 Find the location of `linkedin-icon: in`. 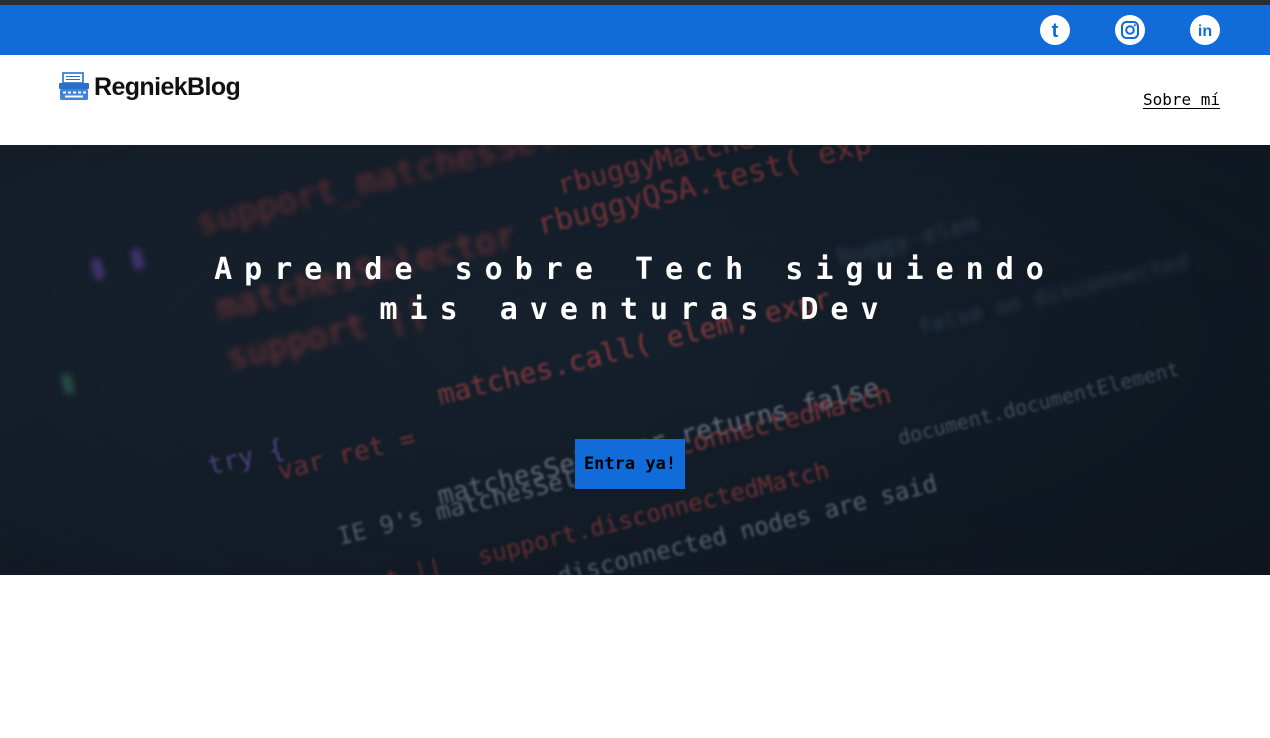

linkedin-icon: in is located at coordinates (1205, 30).